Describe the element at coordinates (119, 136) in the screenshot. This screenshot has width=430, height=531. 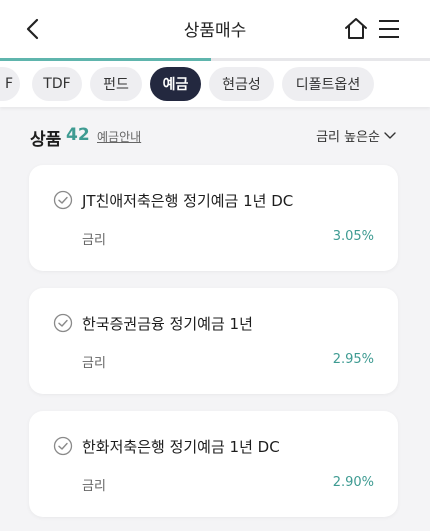
I see `deposit-guide-link: 예금안내` at that location.